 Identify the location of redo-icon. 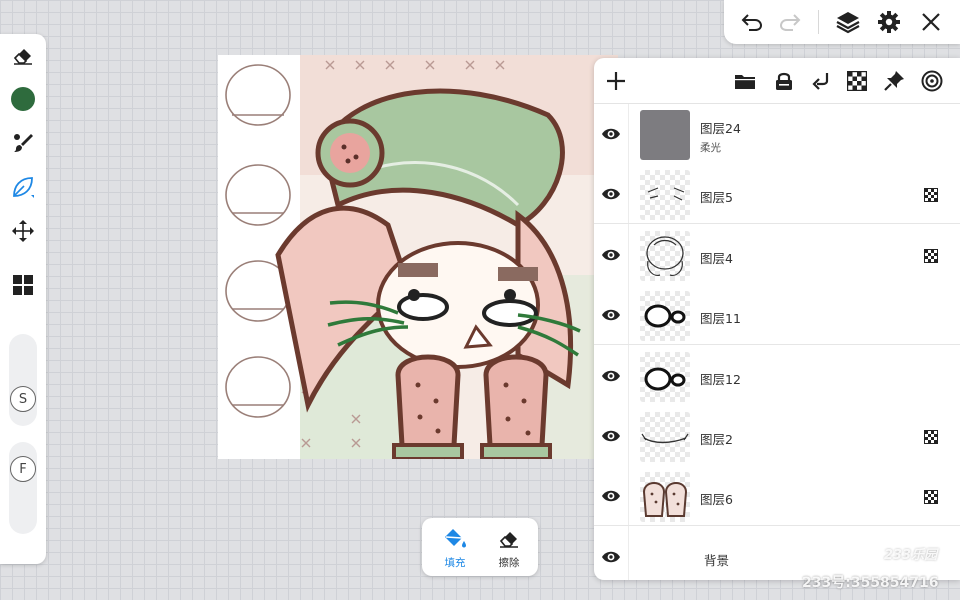
(790, 22).